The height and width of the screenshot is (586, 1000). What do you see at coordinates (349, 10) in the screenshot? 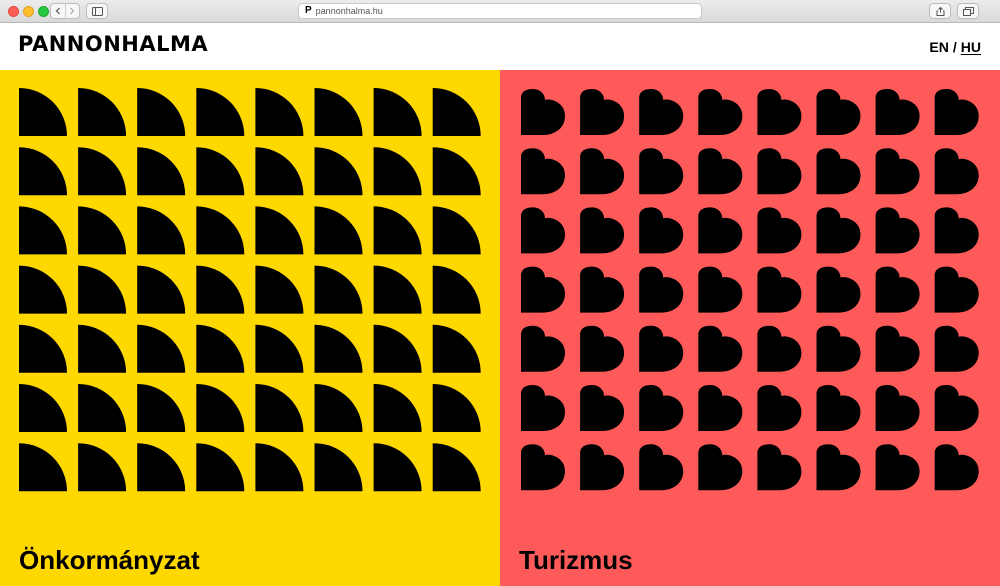
I see `url-text: pannonhalma.hu` at bounding box center [349, 10].